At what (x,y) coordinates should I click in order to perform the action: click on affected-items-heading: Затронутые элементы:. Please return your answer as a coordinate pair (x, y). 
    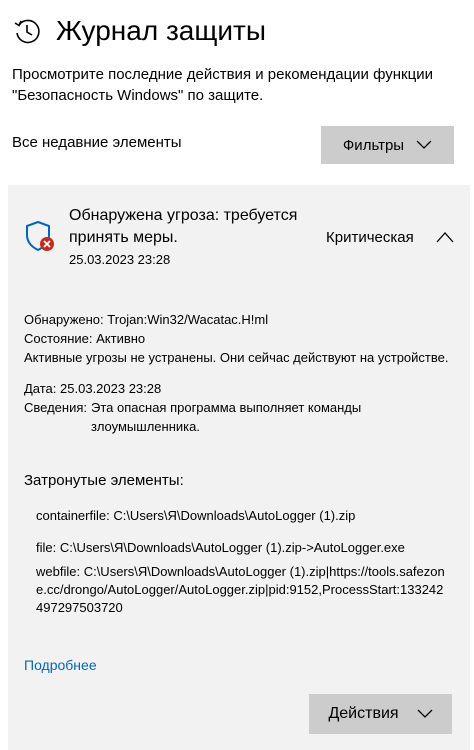
    Looking at the image, I should click on (104, 480).